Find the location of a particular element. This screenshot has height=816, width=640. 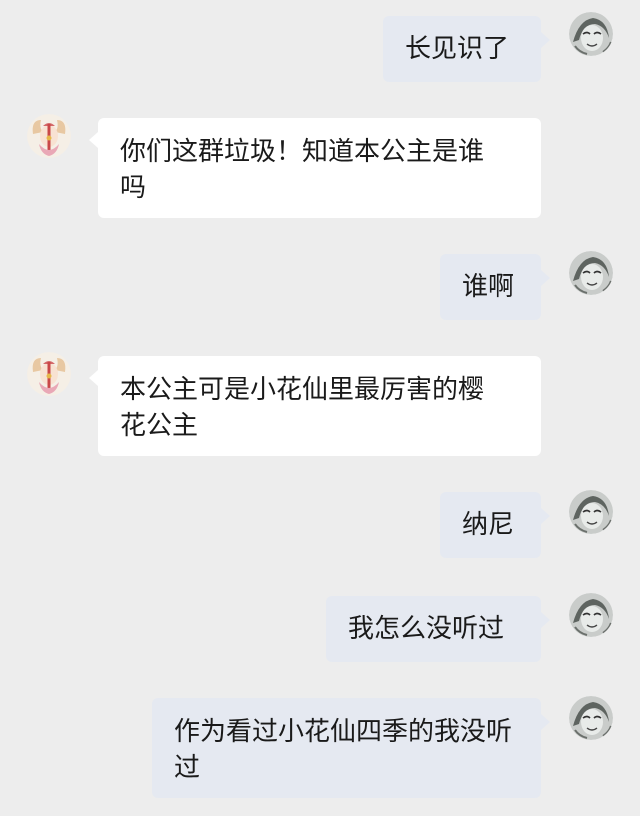

message-text: 我怎么没听过 is located at coordinates (426, 629).